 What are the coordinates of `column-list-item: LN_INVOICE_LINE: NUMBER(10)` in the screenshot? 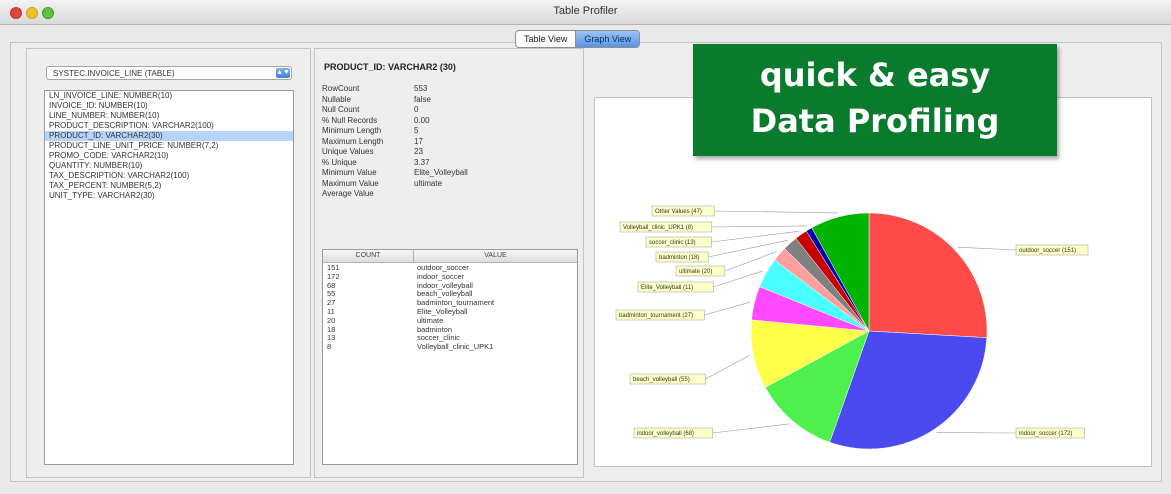 It's located at (169, 96).